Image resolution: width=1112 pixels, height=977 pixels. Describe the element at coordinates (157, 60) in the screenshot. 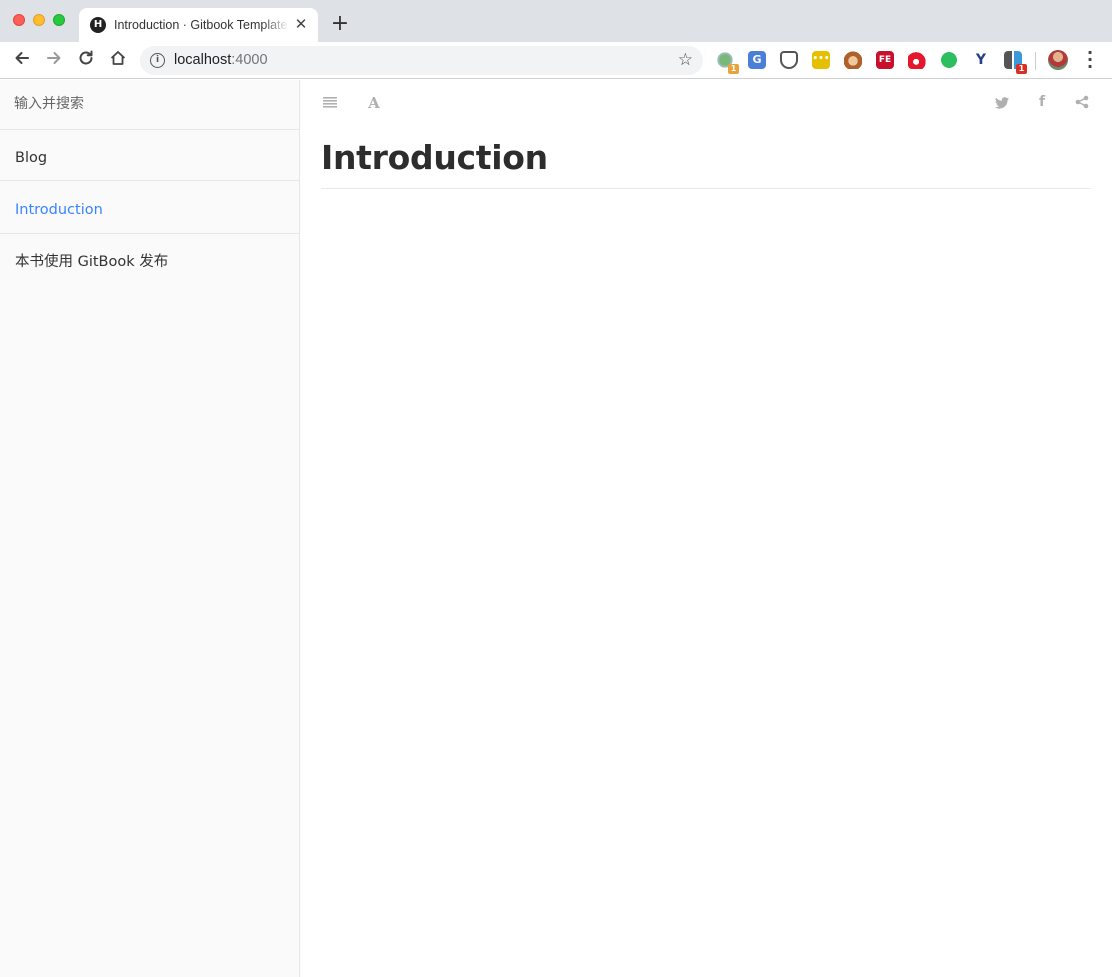

I see `info-icon: i` at that location.